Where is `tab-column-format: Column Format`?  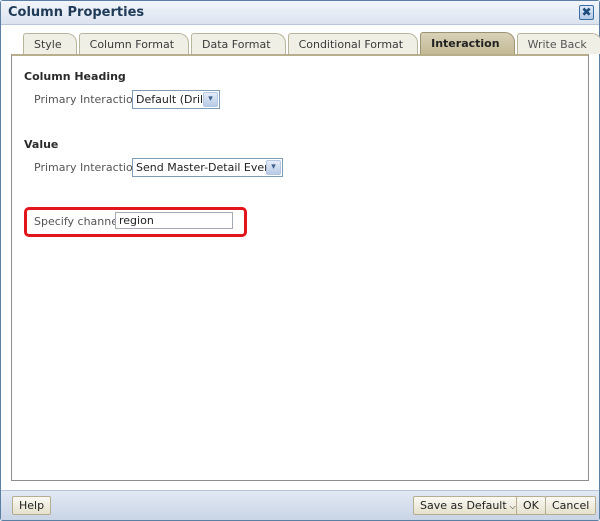 tab-column-format: Column Format is located at coordinates (134, 43).